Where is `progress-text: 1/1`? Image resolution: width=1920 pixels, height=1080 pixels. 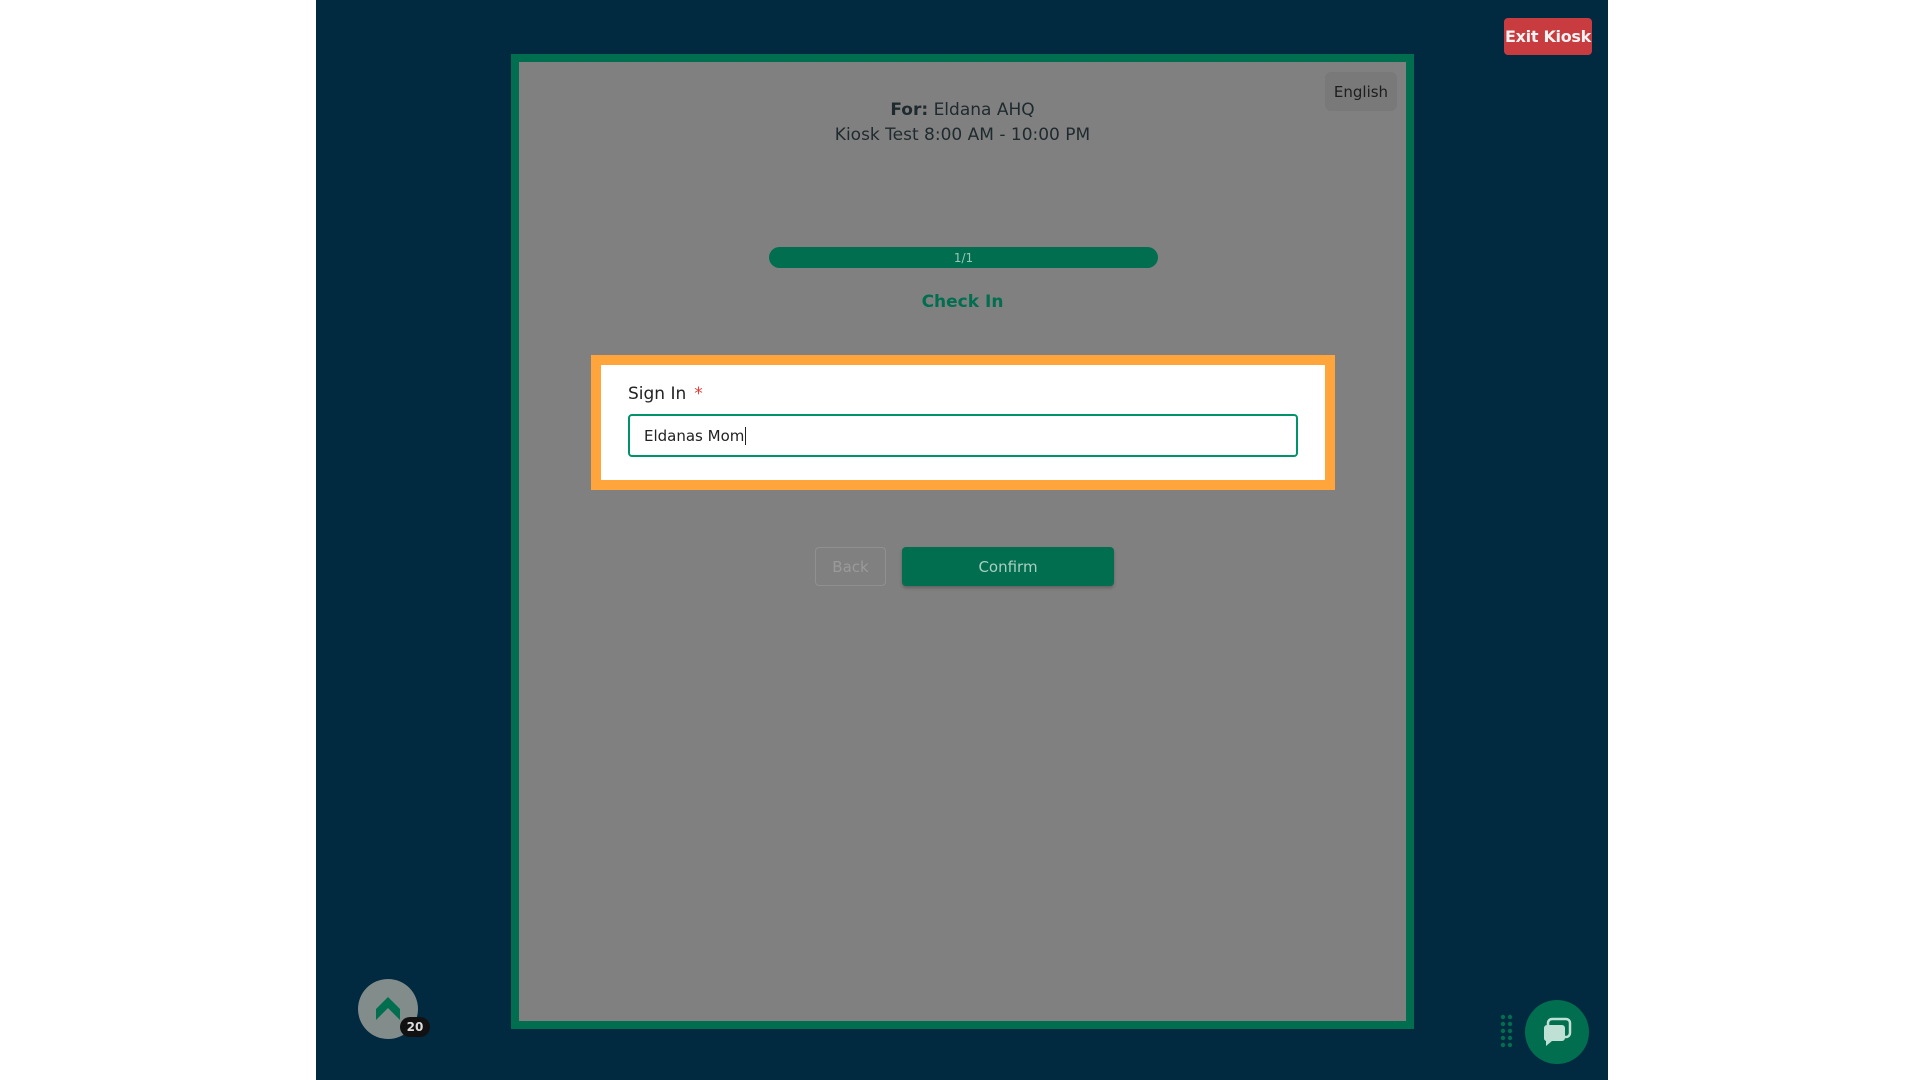
progress-text: 1/1 is located at coordinates (963, 257).